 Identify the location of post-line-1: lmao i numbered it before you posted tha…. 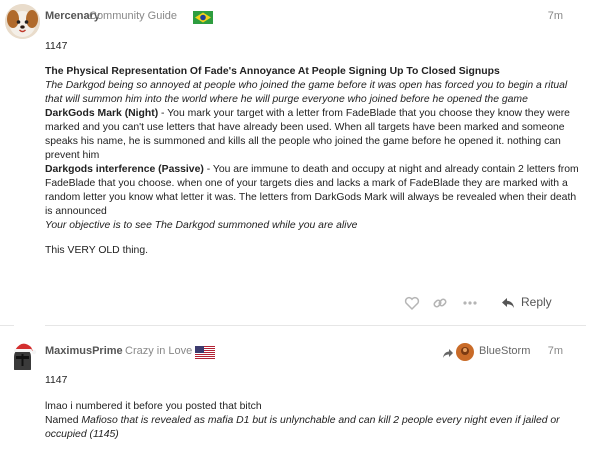
(153, 406).